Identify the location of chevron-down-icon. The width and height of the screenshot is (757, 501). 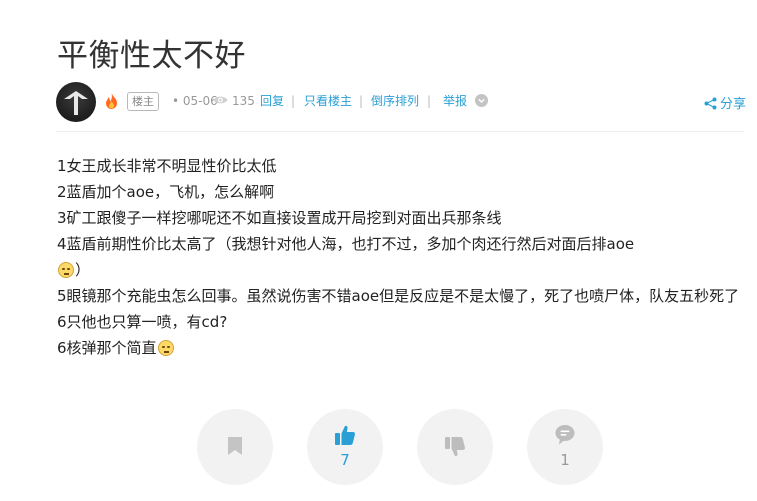
(481, 100).